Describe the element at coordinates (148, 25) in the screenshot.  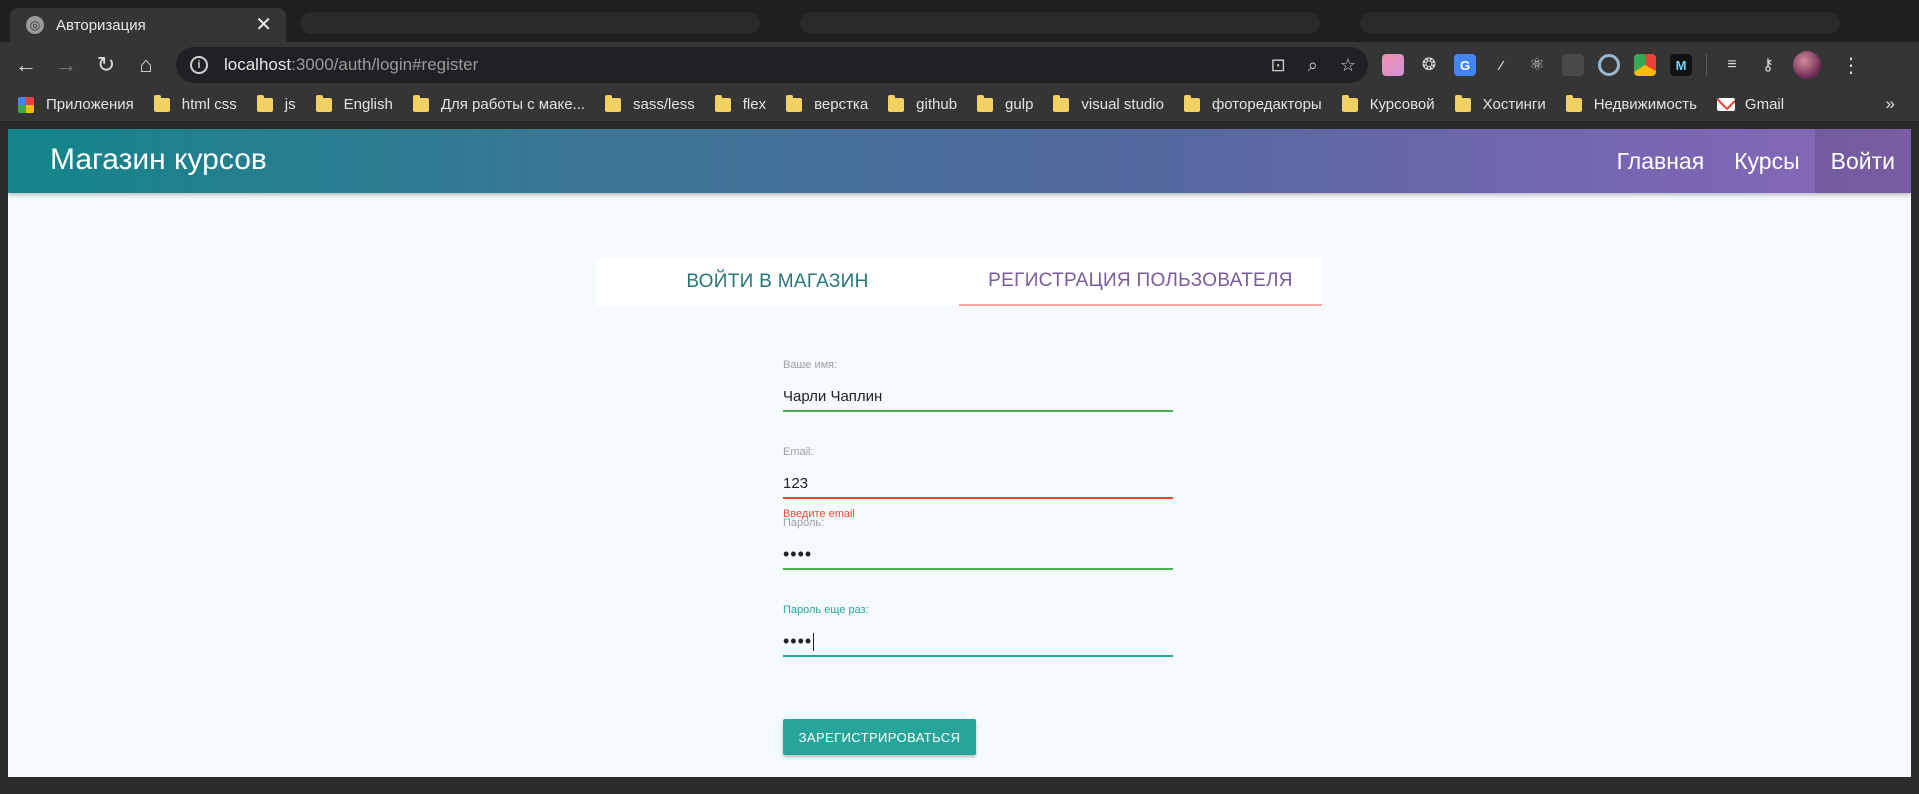
I see `browser-tab: ◎ Авторизация ✕` at that location.